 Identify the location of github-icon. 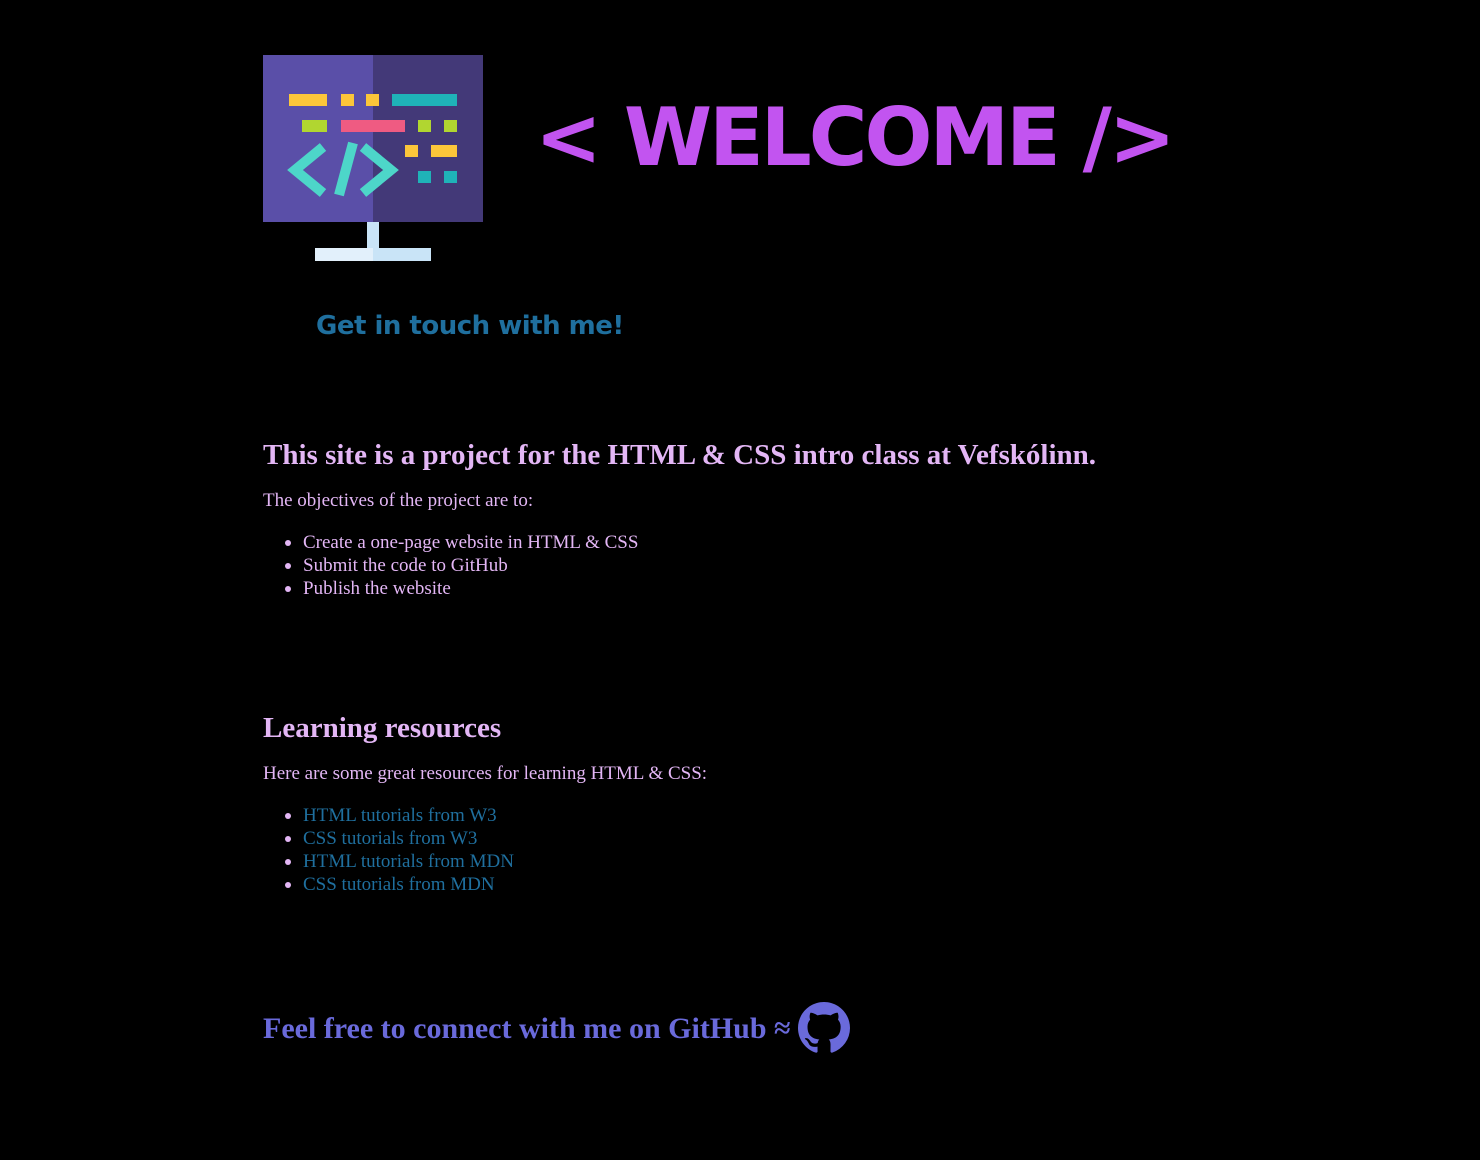
(824, 1028).